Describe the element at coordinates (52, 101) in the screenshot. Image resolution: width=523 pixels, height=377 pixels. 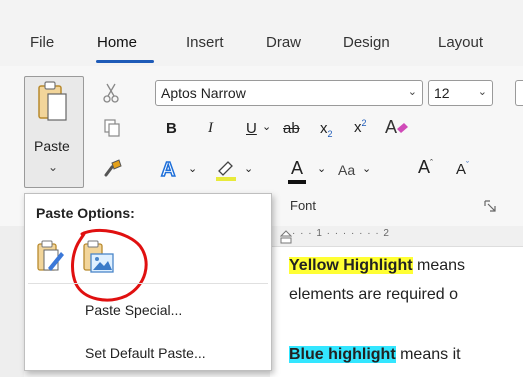
I see `paste-icon` at that location.